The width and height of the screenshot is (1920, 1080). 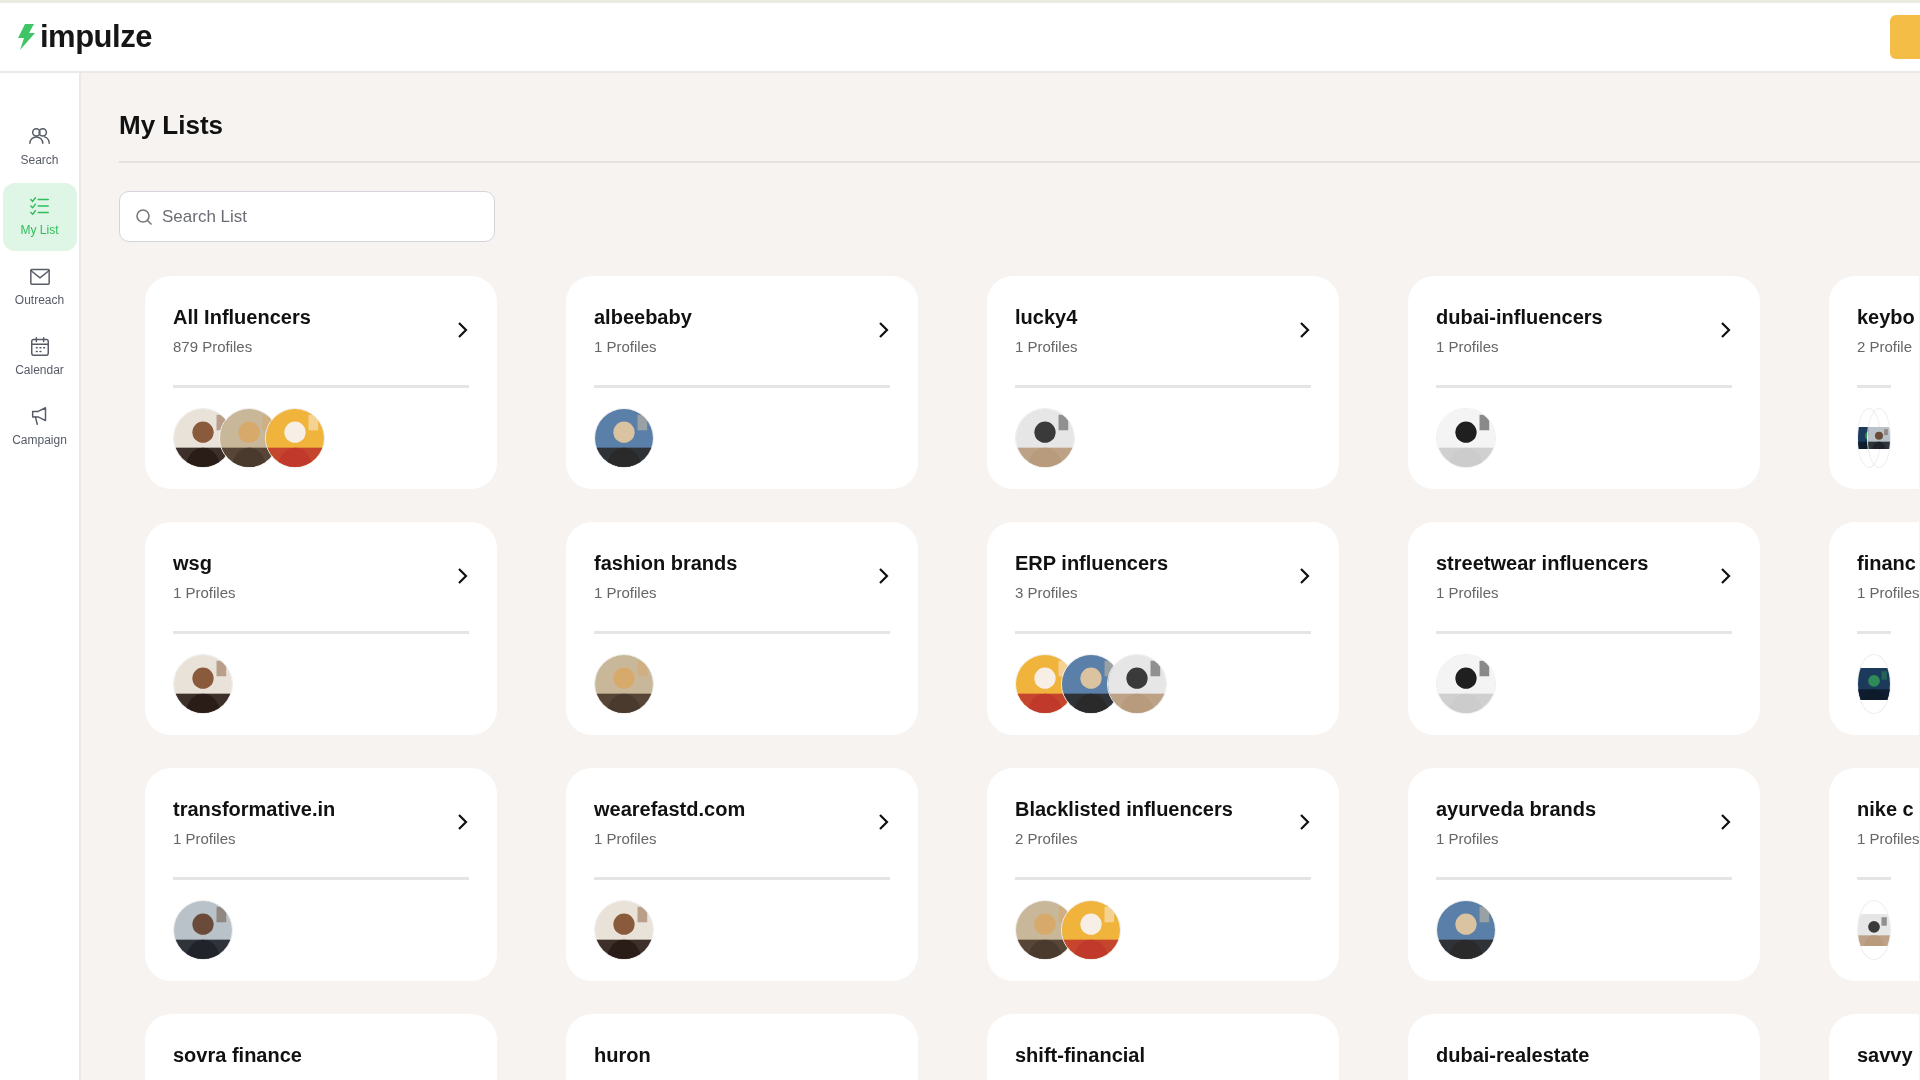 I want to click on logo: impulze, so click(x=96, y=36).